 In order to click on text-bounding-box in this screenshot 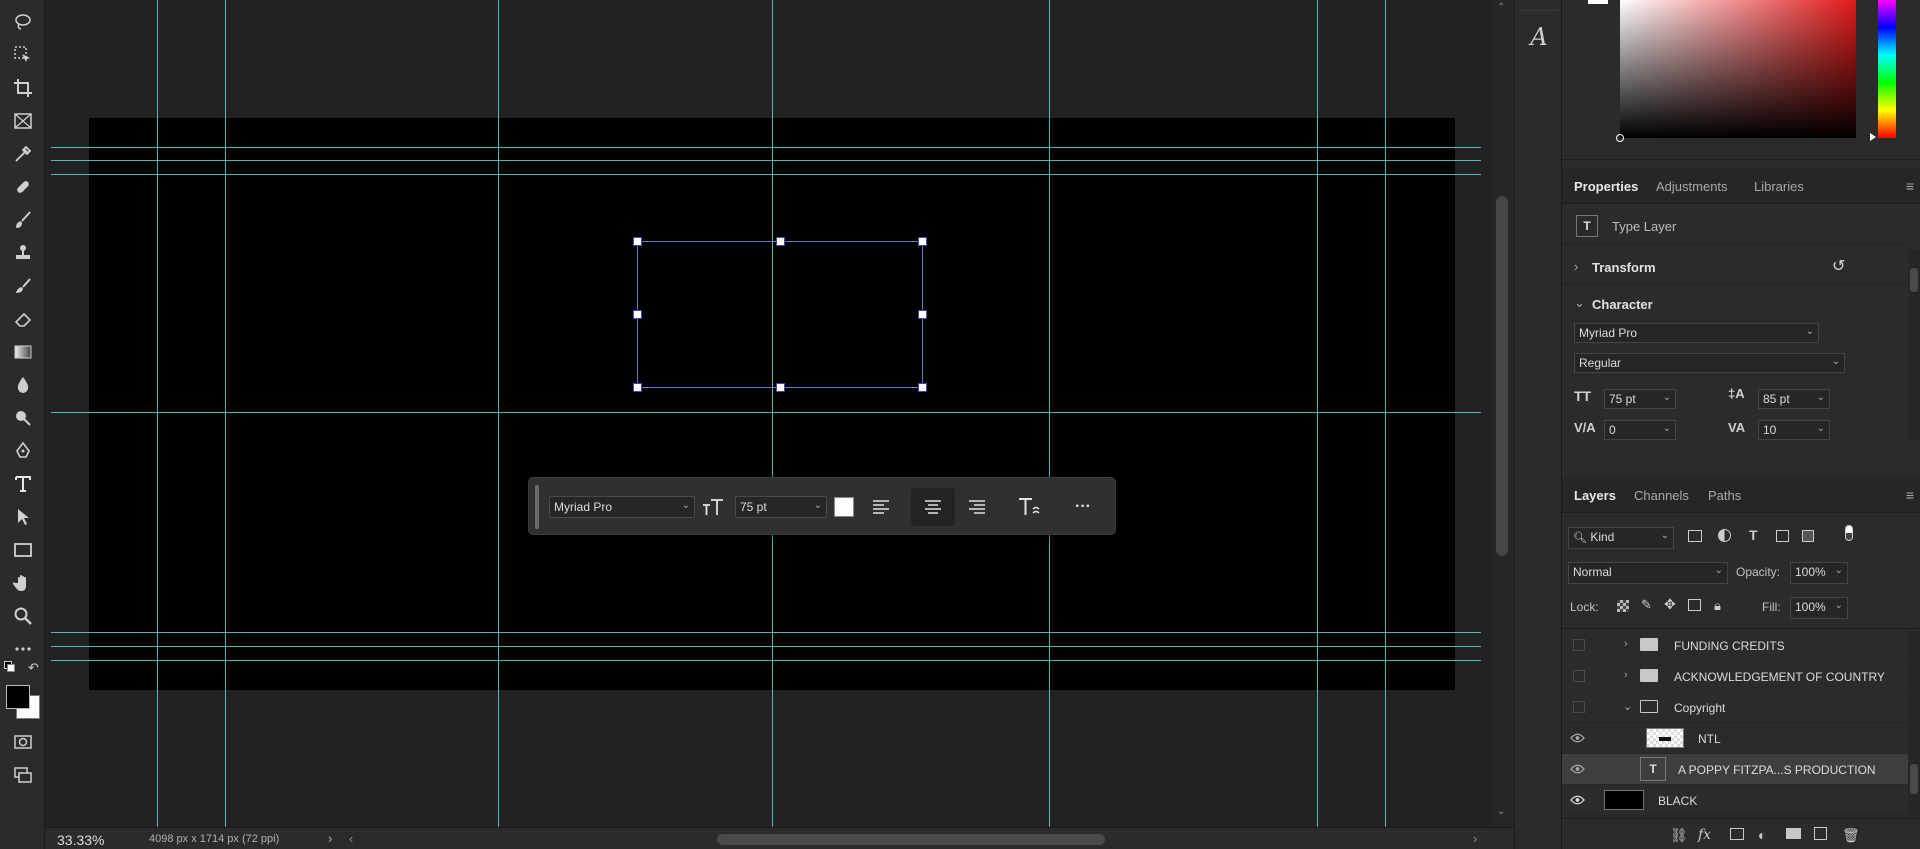, I will do `click(780, 314)`.